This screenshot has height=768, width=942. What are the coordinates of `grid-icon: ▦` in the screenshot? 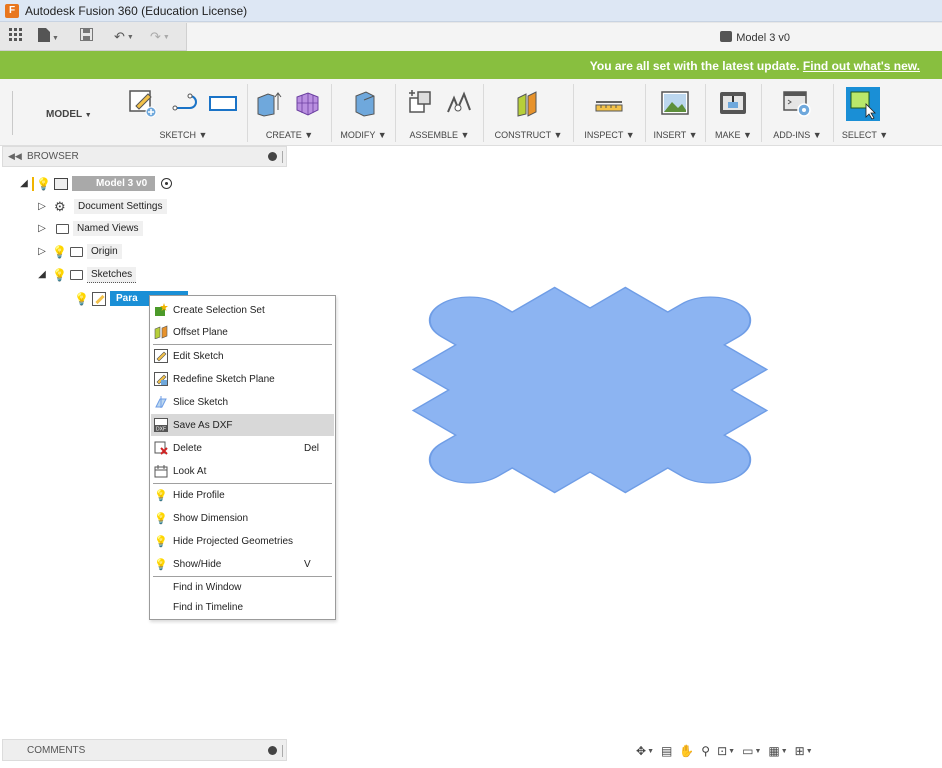 It's located at (774, 751).